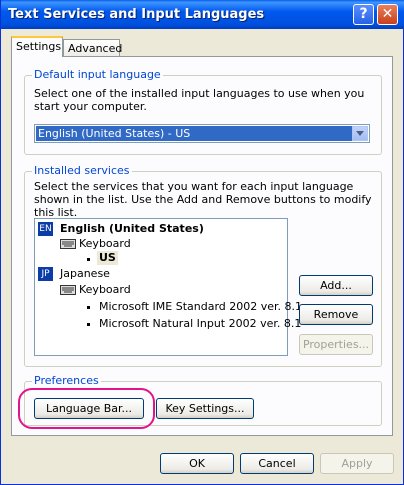 This screenshot has width=404, height=485. Describe the element at coordinates (197, 463) in the screenshot. I see `ok-button: OK` at that location.